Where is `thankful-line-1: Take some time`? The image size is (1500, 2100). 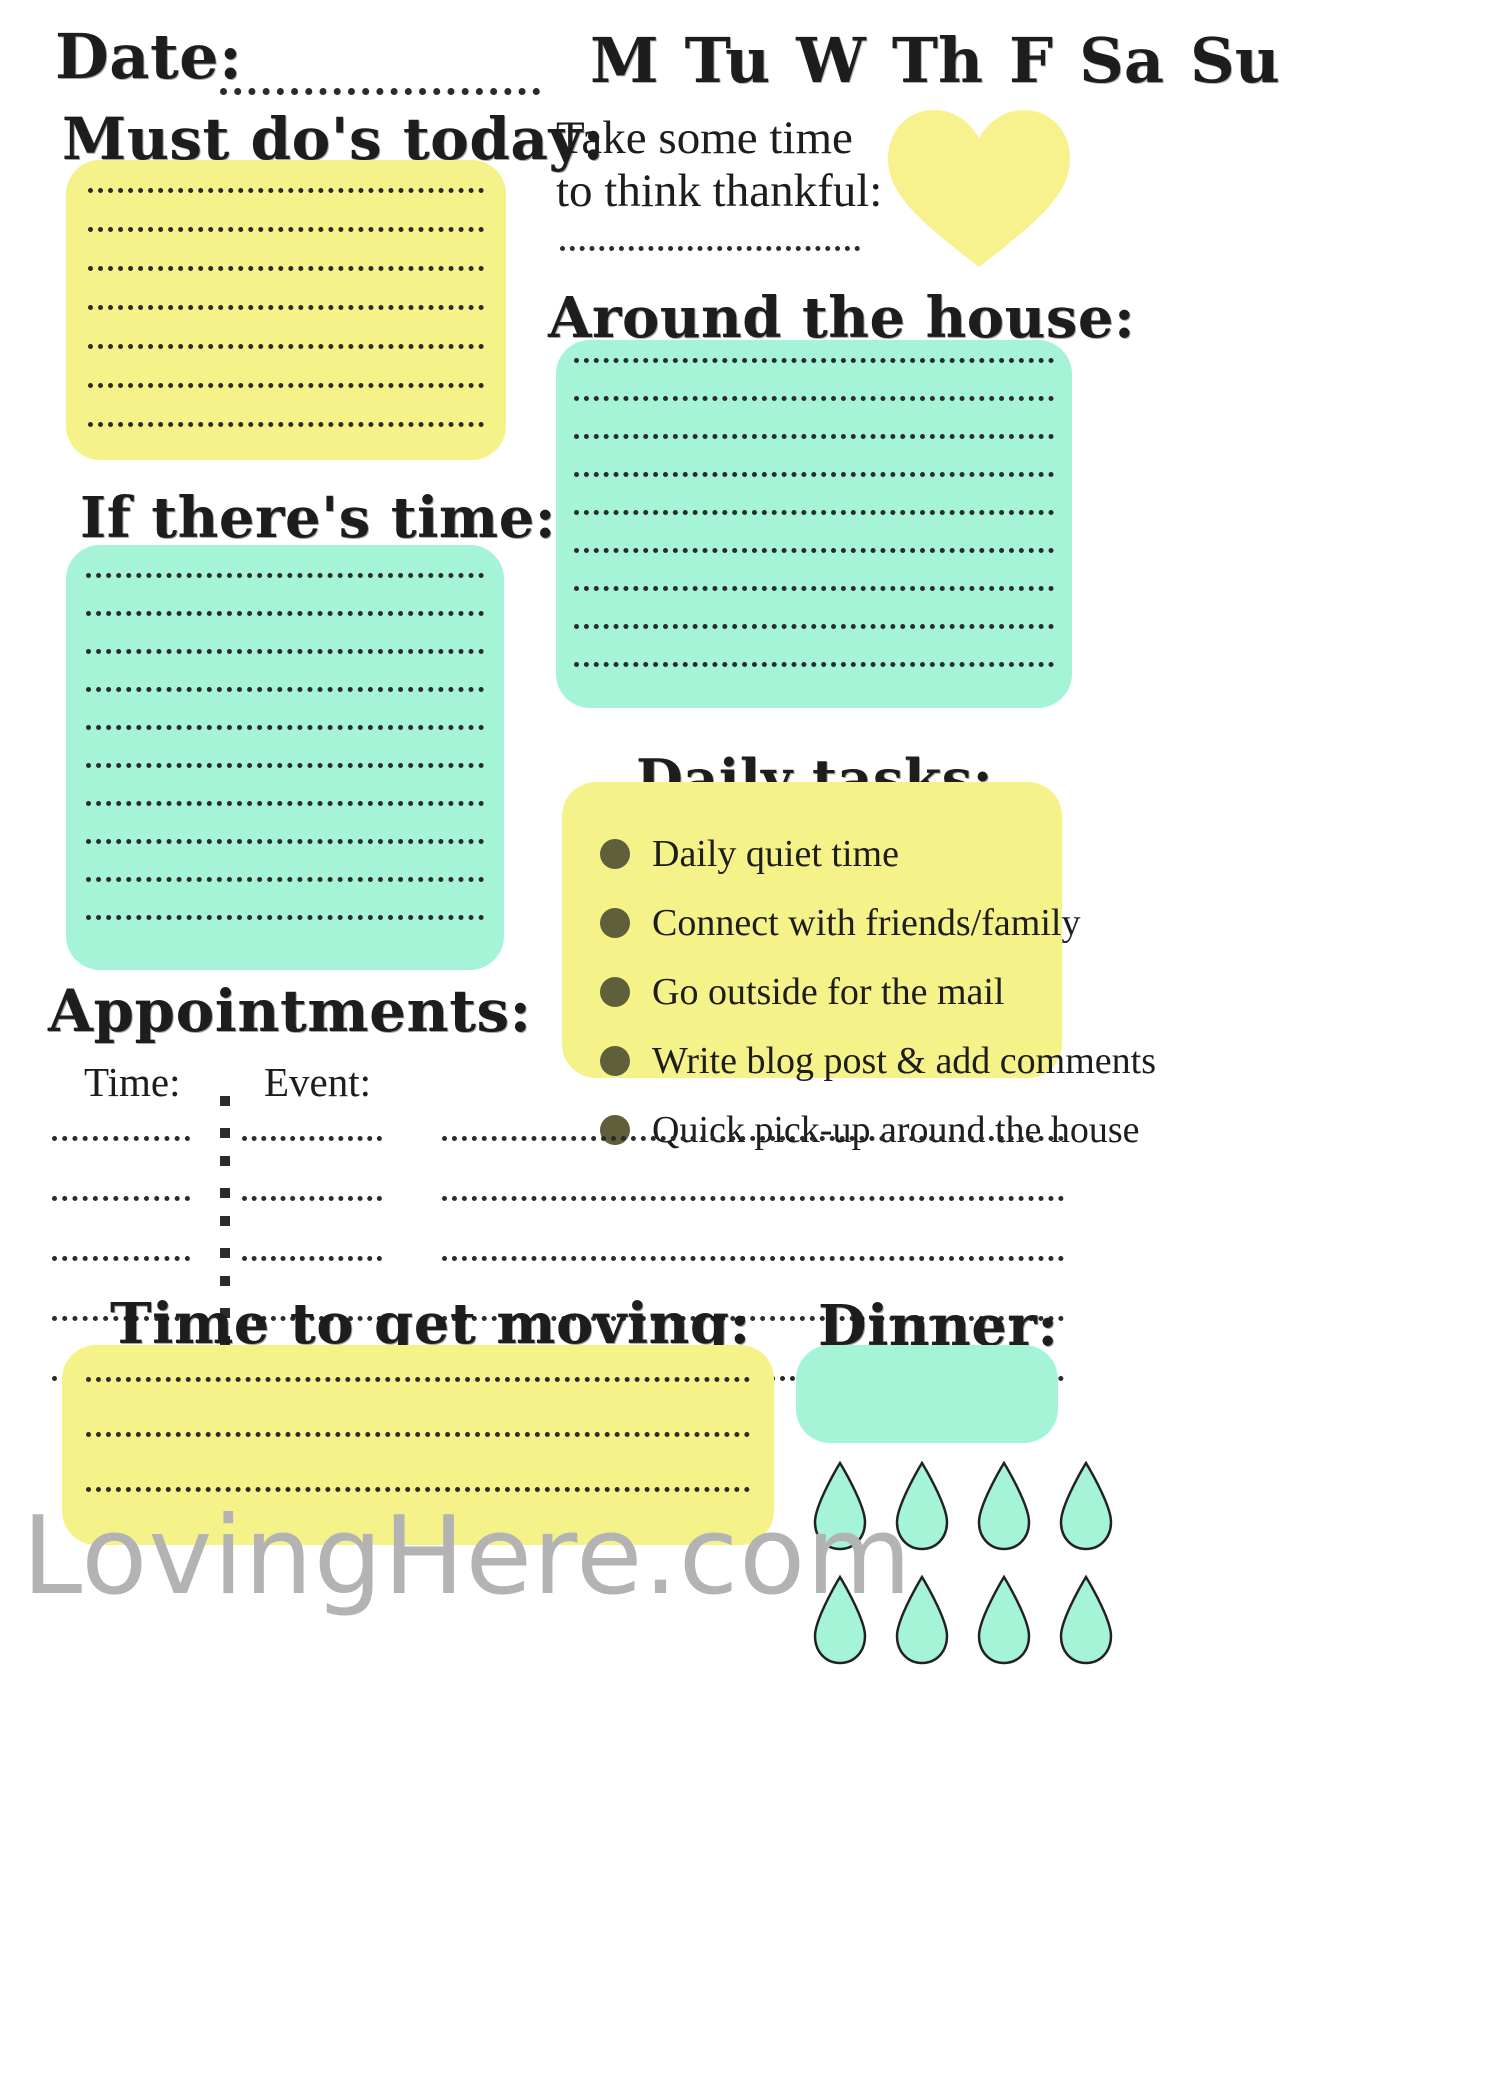 thankful-line-1: Take some time is located at coordinates (704, 138).